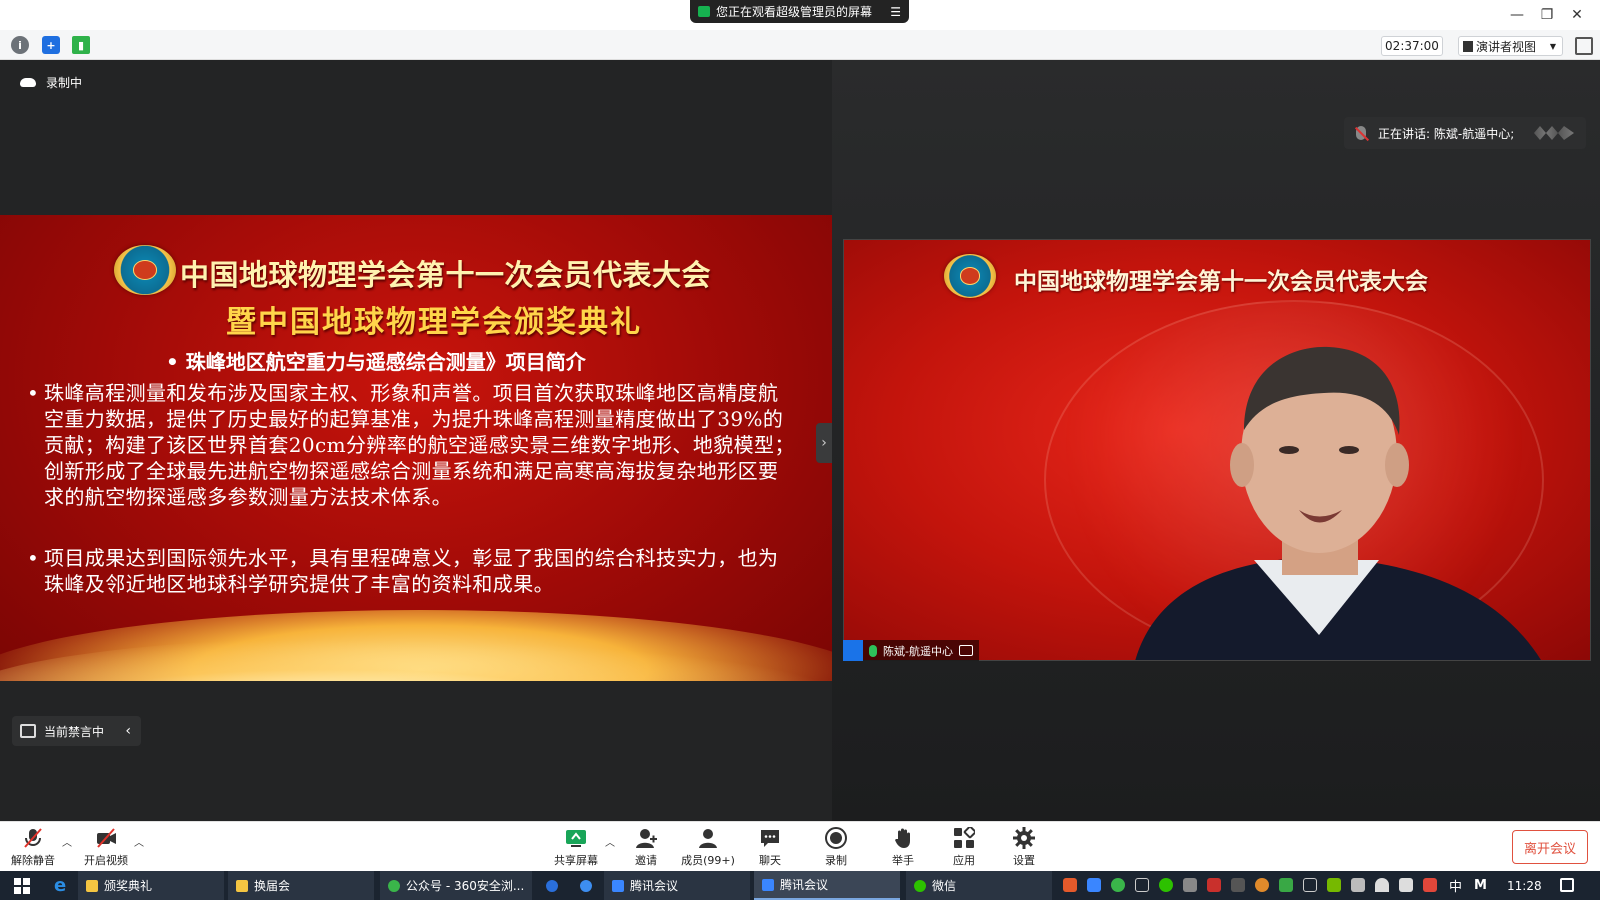  What do you see at coordinates (1221, 282) in the screenshot?
I see `video-background-title: 中国地球物理学会第十一次会员代表大会` at bounding box center [1221, 282].